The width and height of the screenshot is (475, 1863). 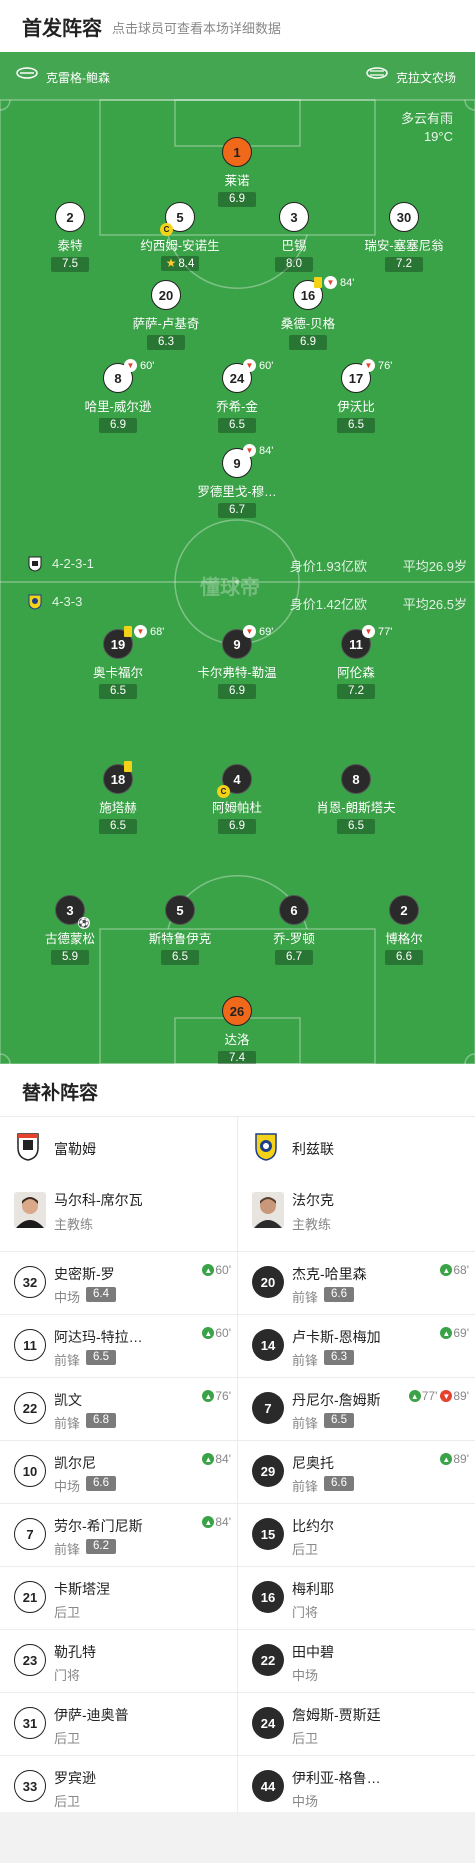 What do you see at coordinates (404, 264) in the screenshot?
I see `player-rating-value: 7.2` at bounding box center [404, 264].